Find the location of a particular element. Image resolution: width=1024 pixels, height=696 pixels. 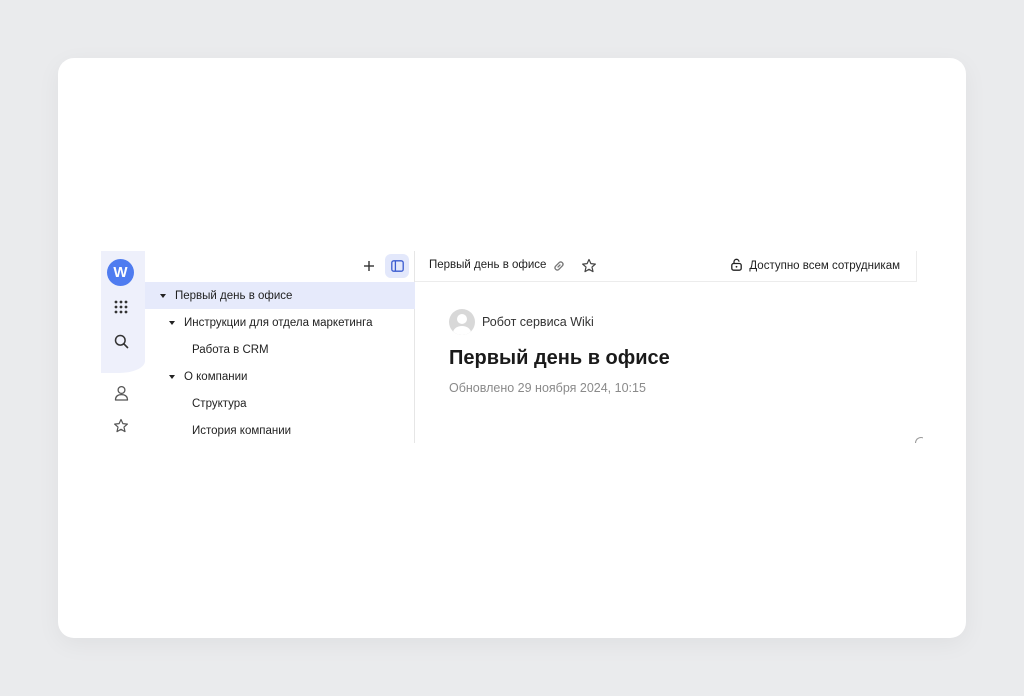

access-label: Доступно всем сотрудникам is located at coordinates (824, 266).